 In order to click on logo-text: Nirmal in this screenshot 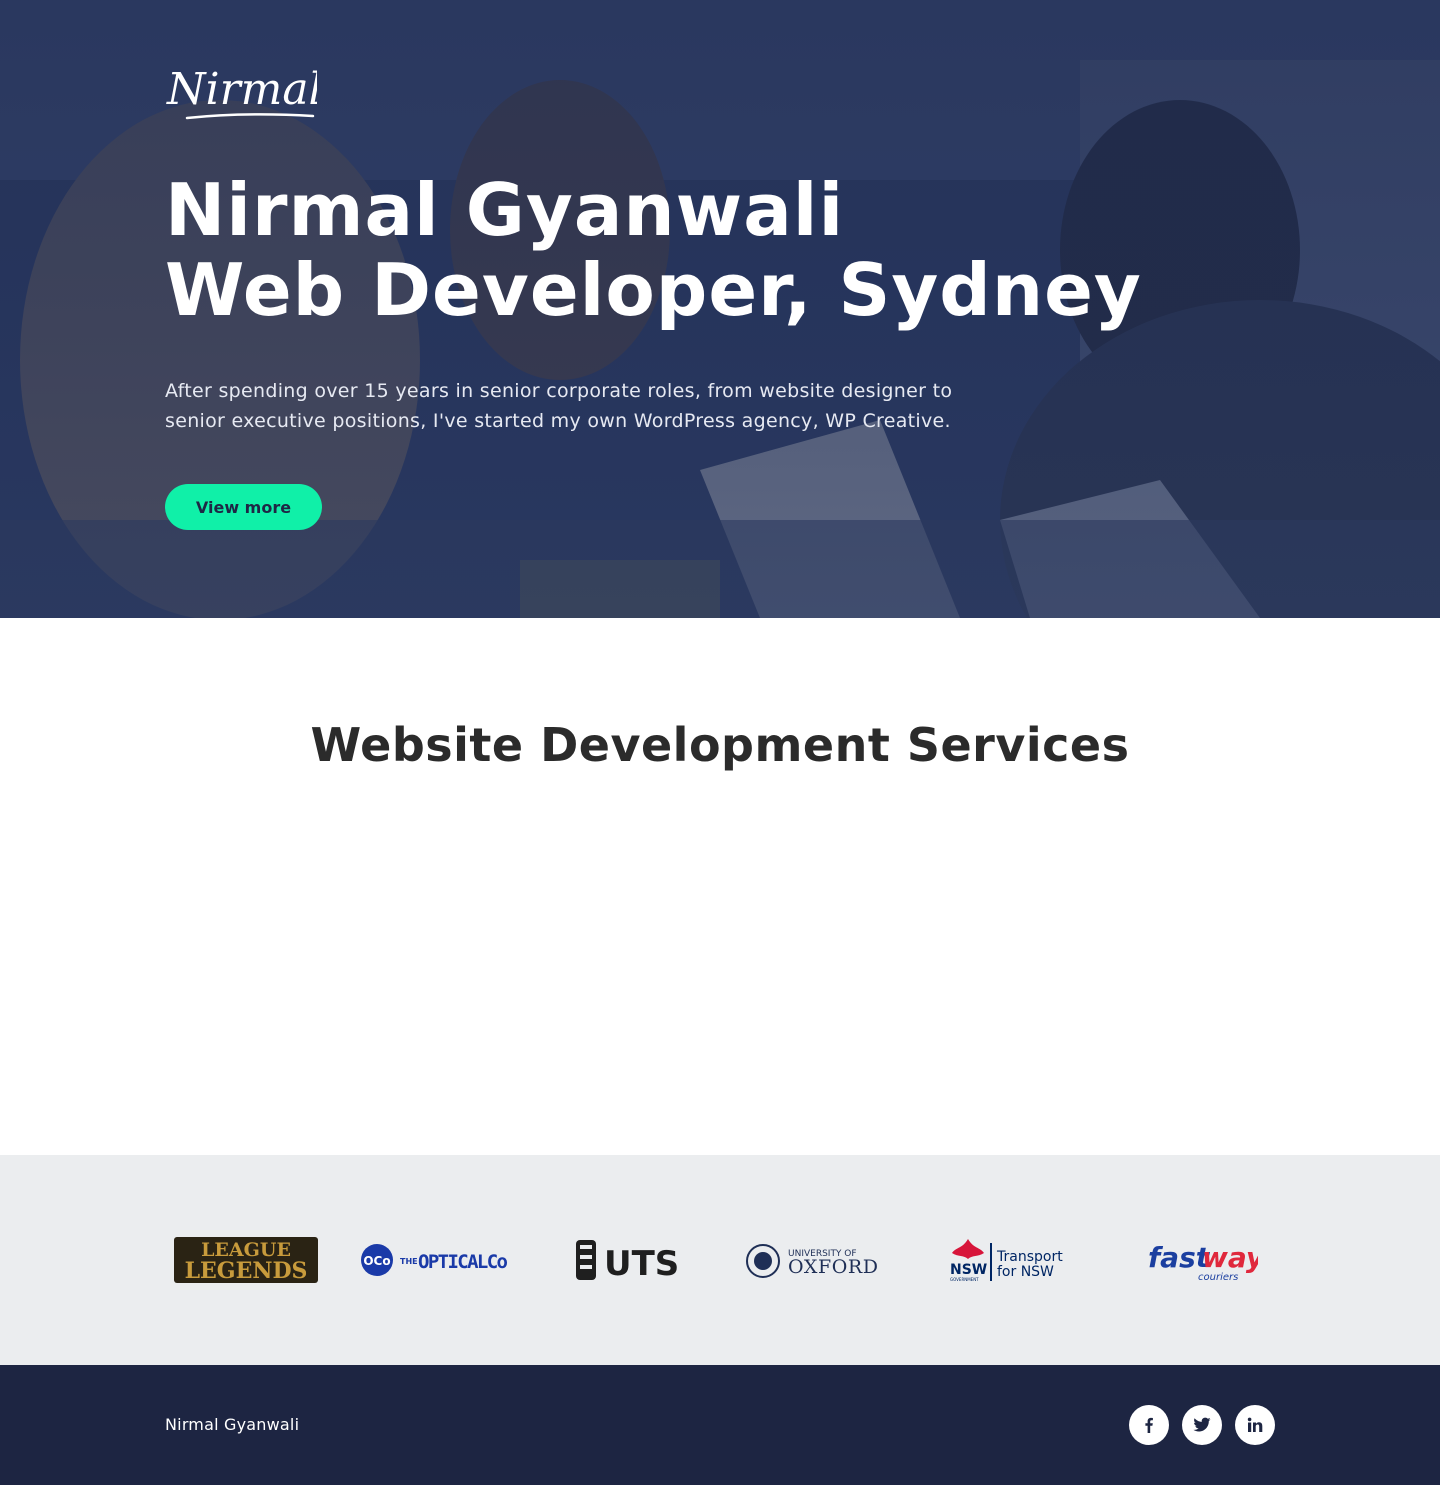, I will do `click(241, 89)`.